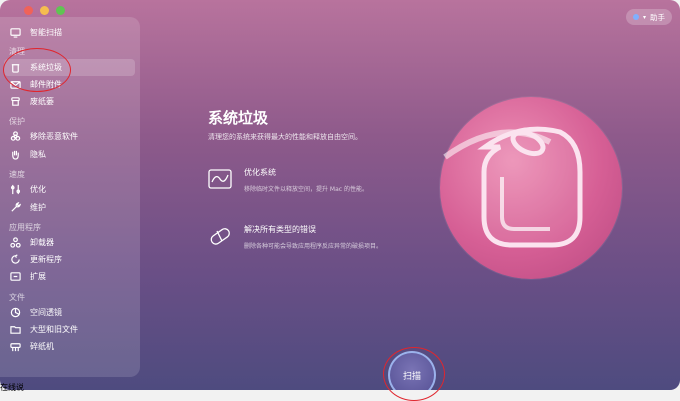  I want to click on sidebar-item-mail-attachments: 邮件附件, so click(69, 84).